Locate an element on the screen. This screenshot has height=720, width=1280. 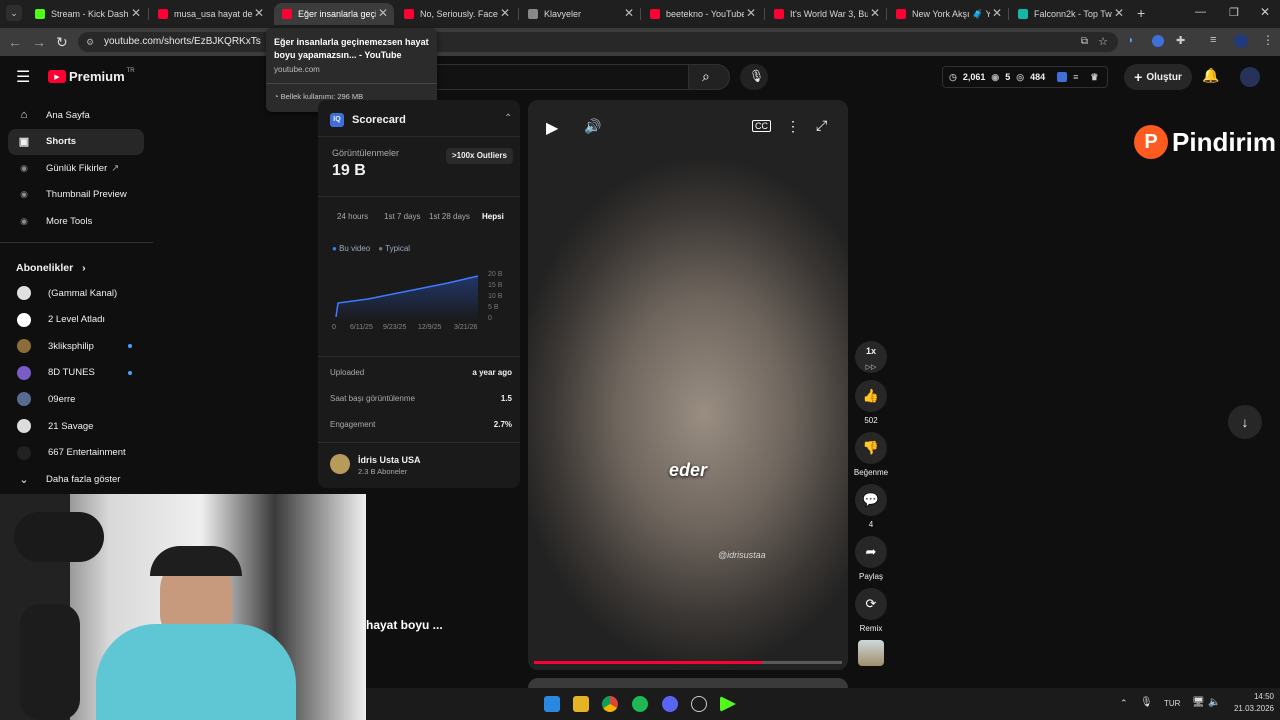
menu-icon: ⋮ is located at coordinates (1268, 40).